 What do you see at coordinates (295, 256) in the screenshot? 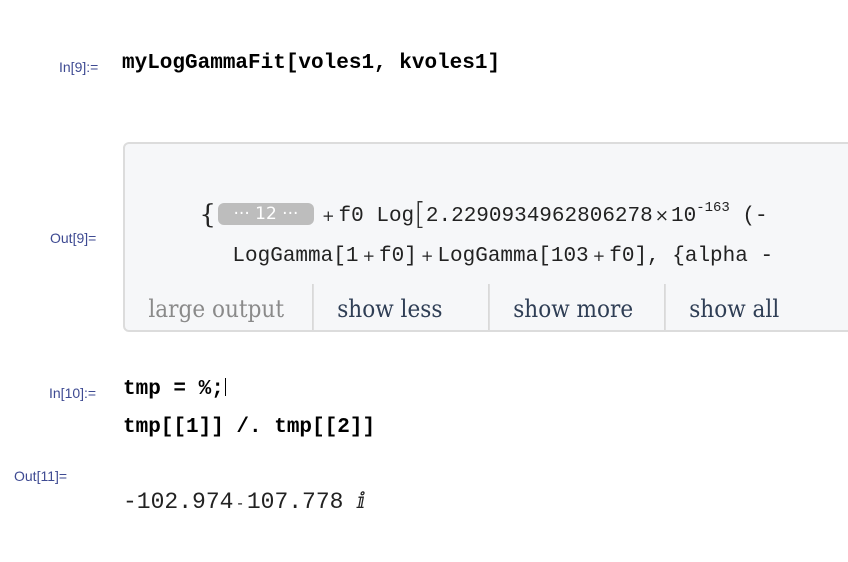
I see `loggamma-term-1: LogGamma[1` at bounding box center [295, 256].